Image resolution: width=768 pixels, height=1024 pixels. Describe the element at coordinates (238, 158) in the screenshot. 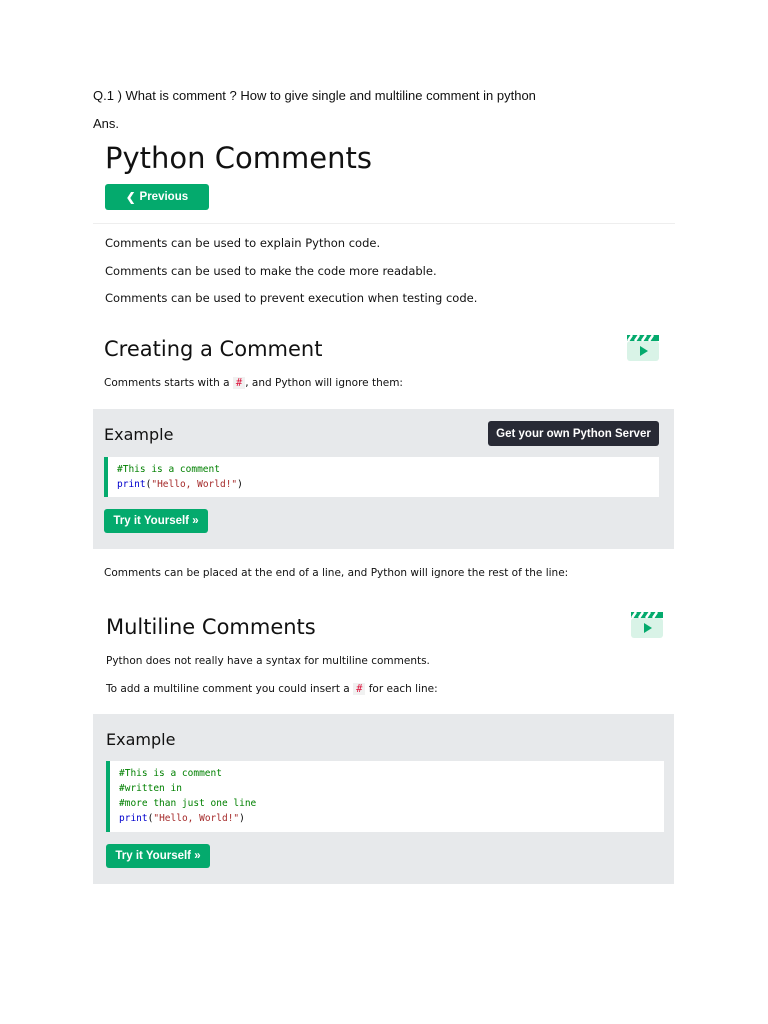

I see `page-title: Python Comments` at that location.